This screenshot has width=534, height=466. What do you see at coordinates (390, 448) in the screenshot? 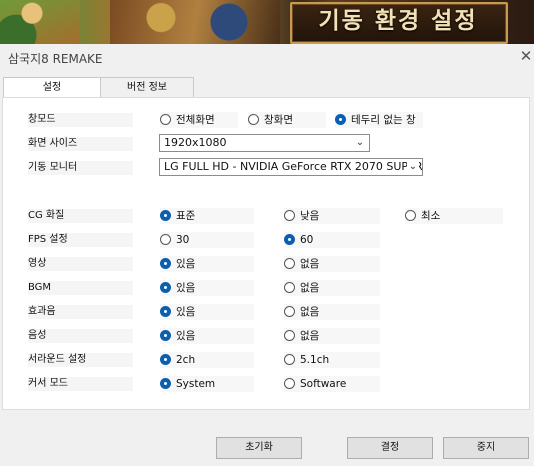
I see `confirm-button: 결정` at bounding box center [390, 448].